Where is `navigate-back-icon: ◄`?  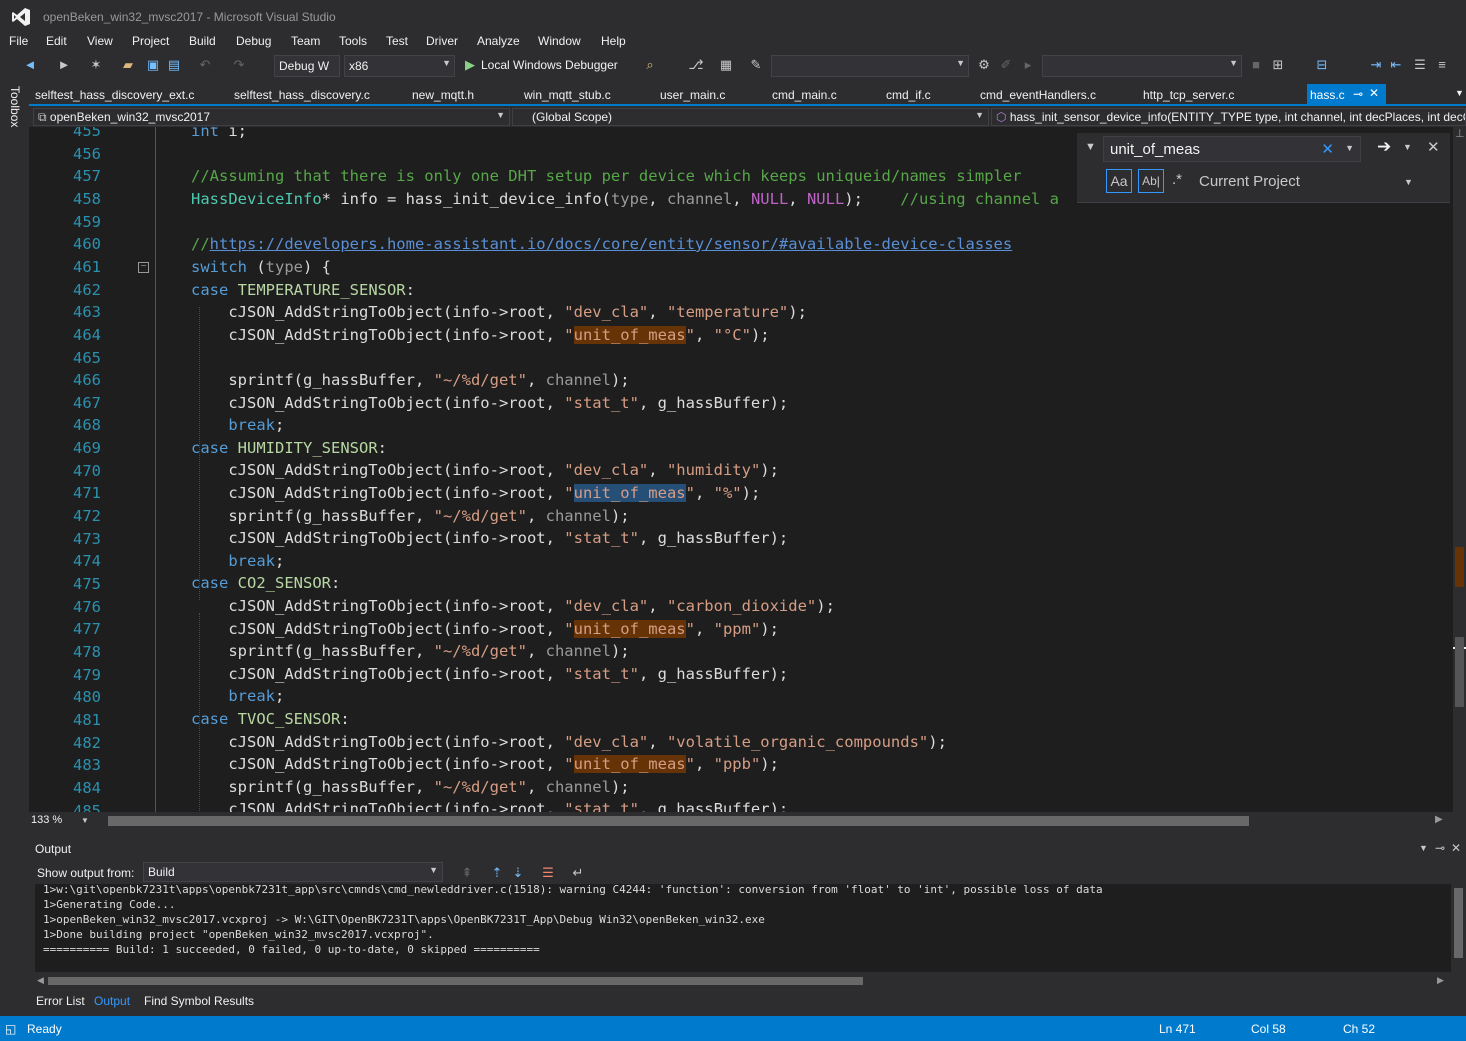 navigate-back-icon: ◄ is located at coordinates (30, 65).